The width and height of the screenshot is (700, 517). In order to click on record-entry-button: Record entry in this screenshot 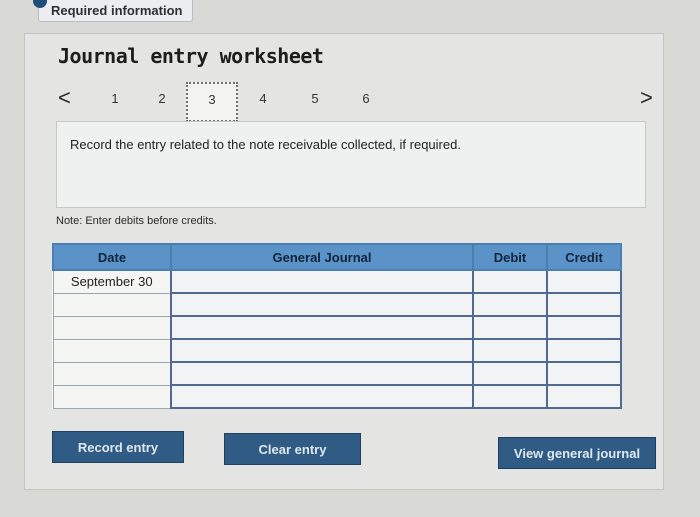, I will do `click(118, 447)`.